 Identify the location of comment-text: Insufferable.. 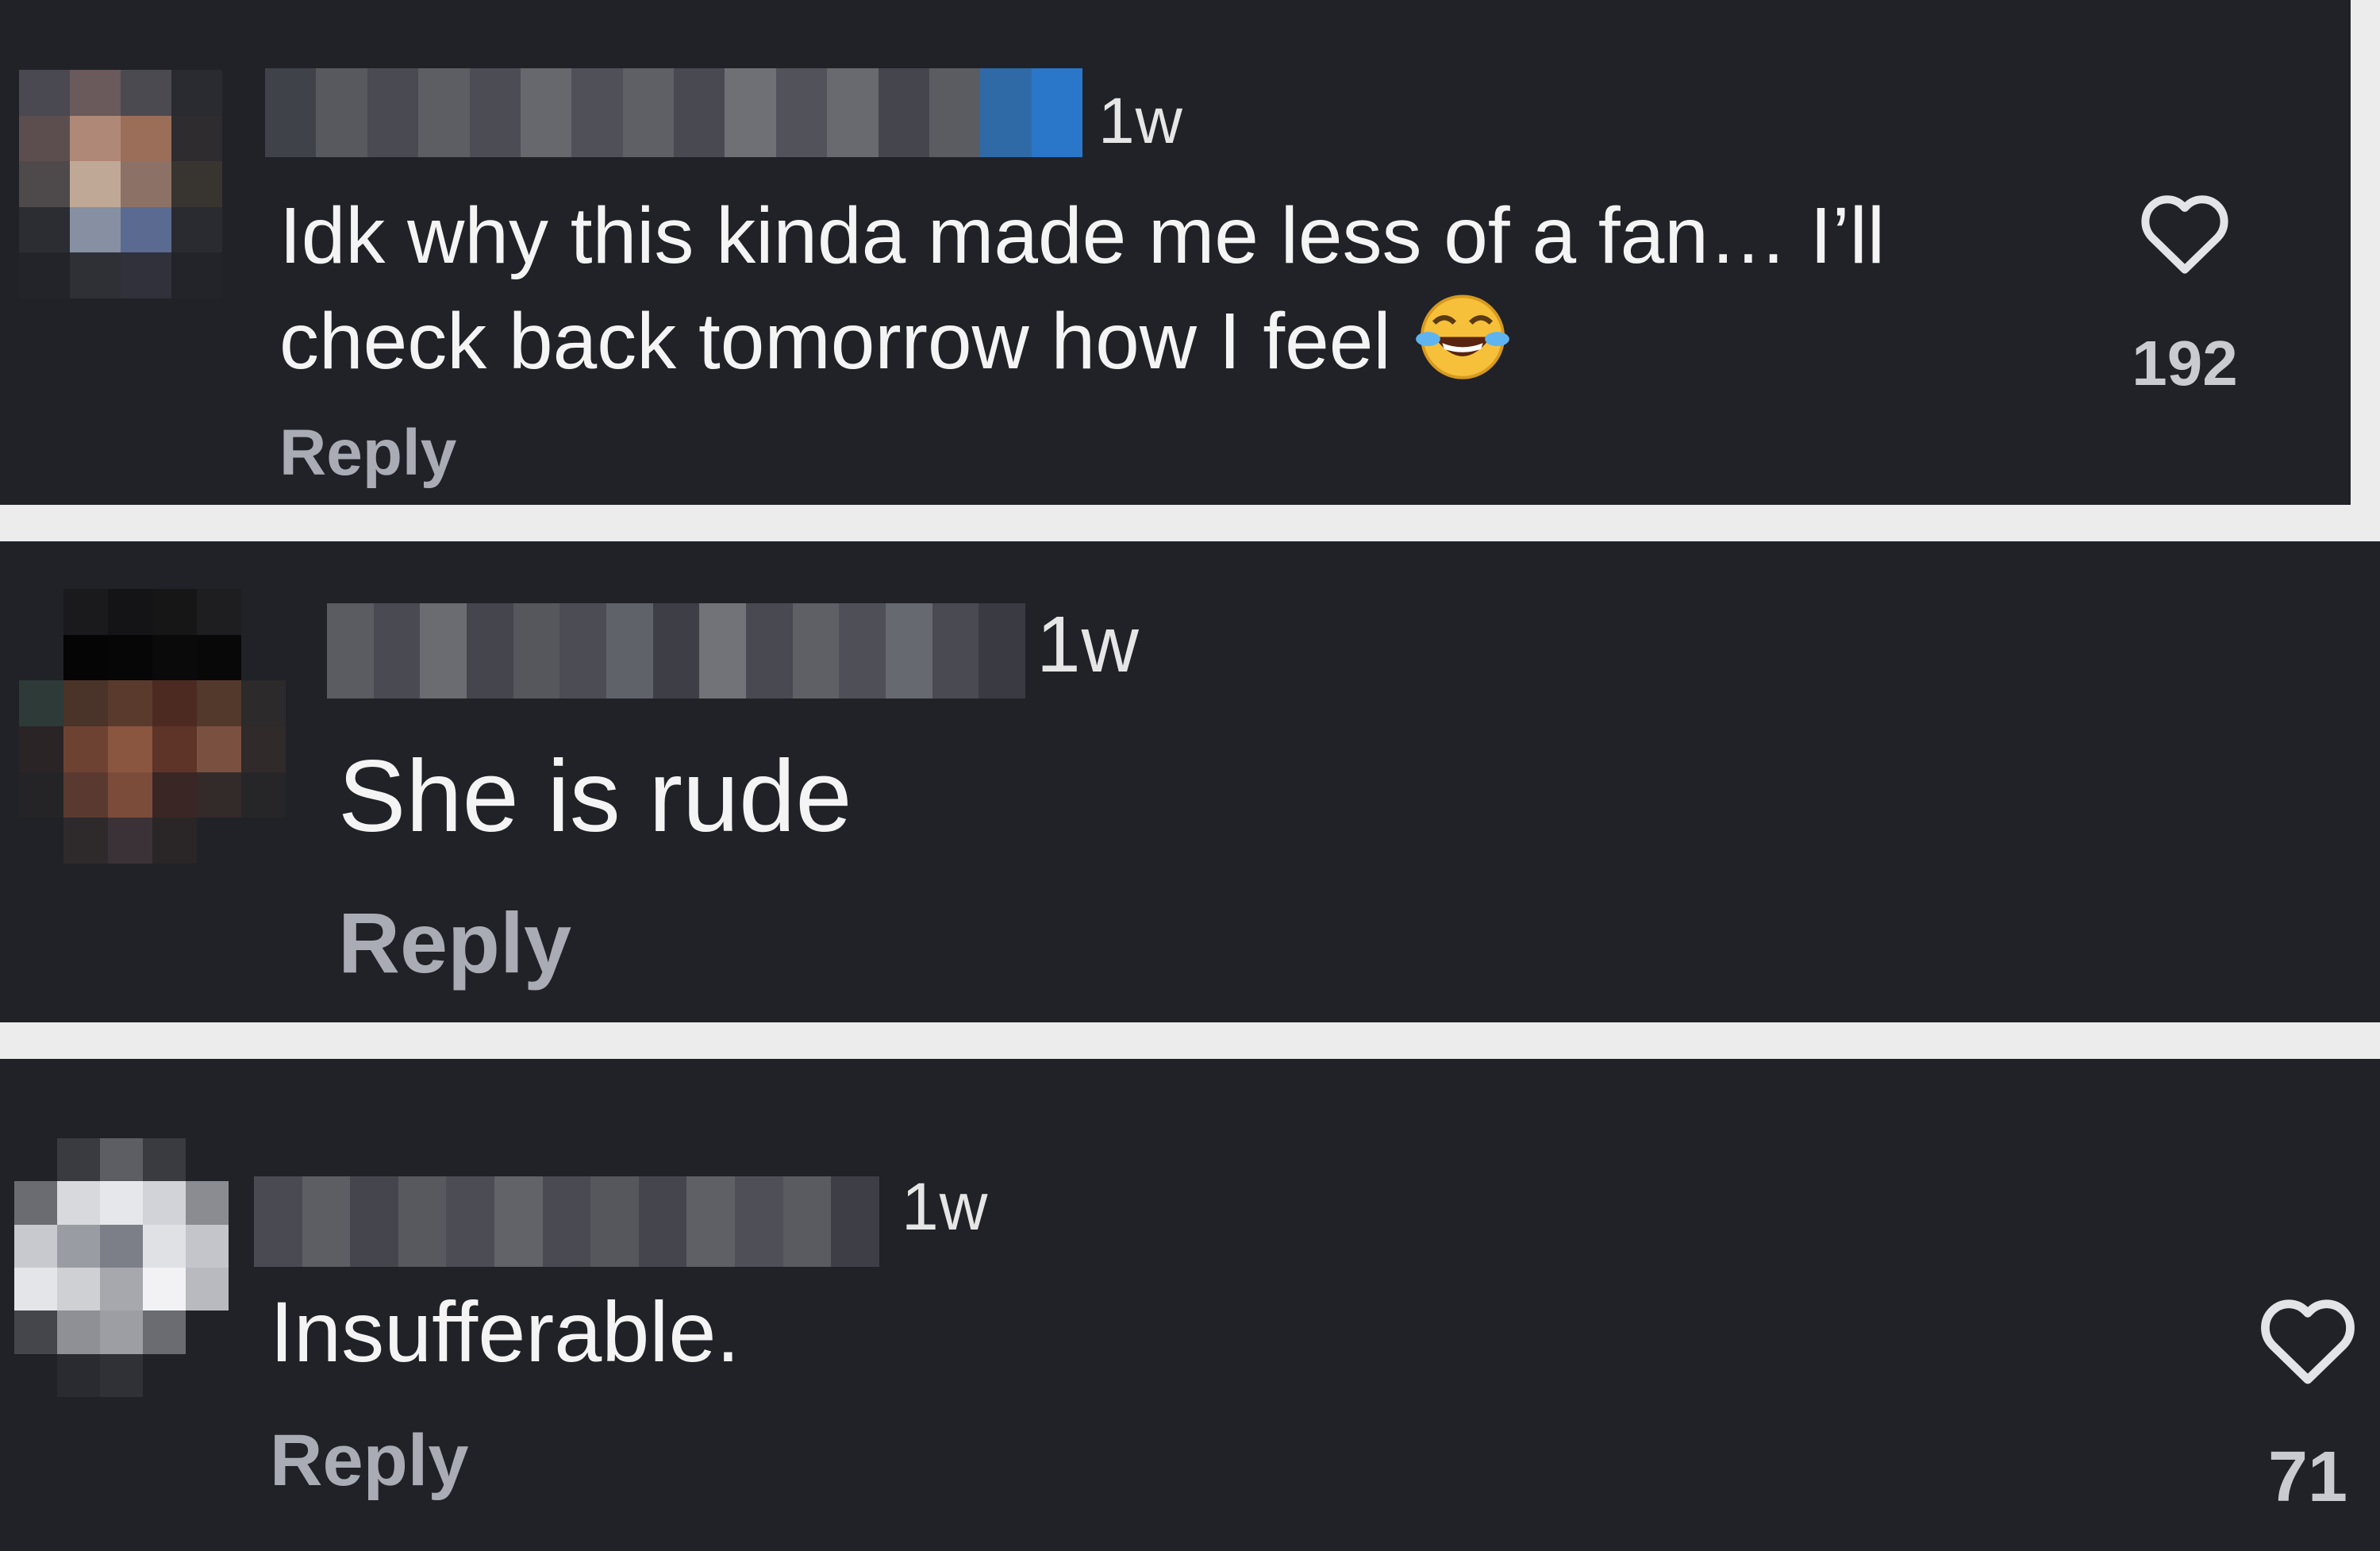
(505, 1332).